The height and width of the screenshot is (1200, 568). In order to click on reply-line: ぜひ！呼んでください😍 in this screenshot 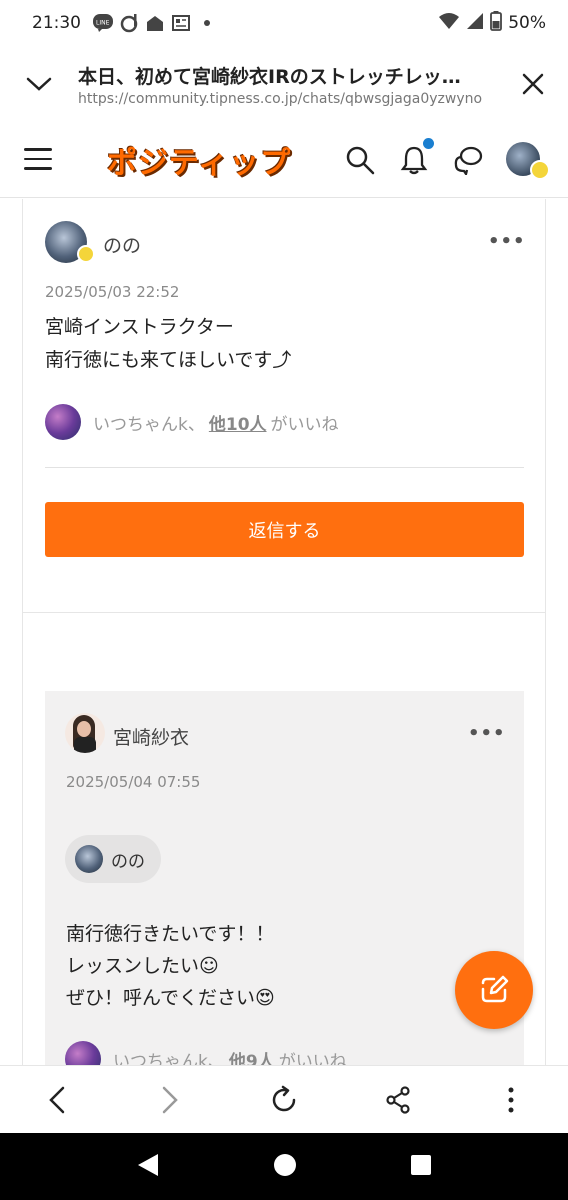, I will do `click(170, 998)`.